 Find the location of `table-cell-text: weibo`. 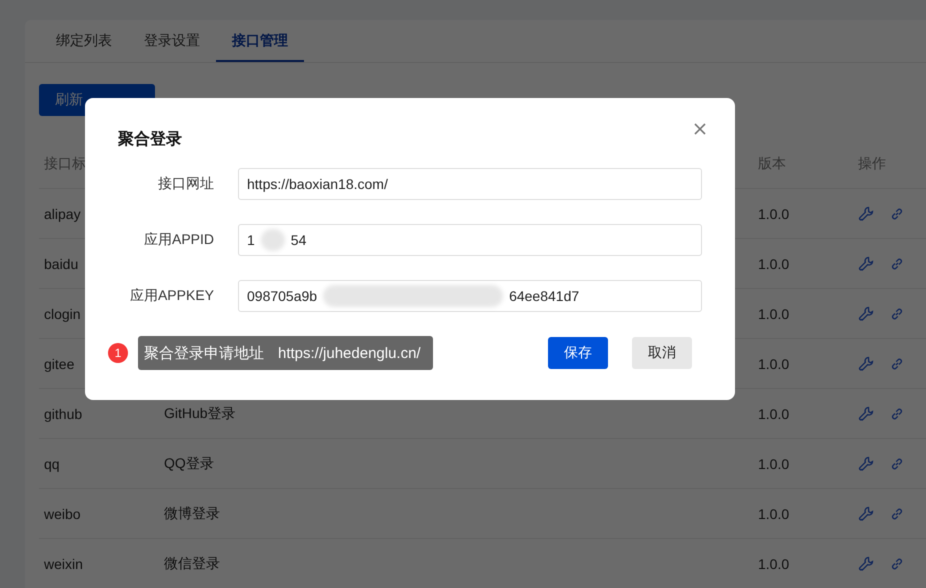

table-cell-text: weibo is located at coordinates (63, 514).